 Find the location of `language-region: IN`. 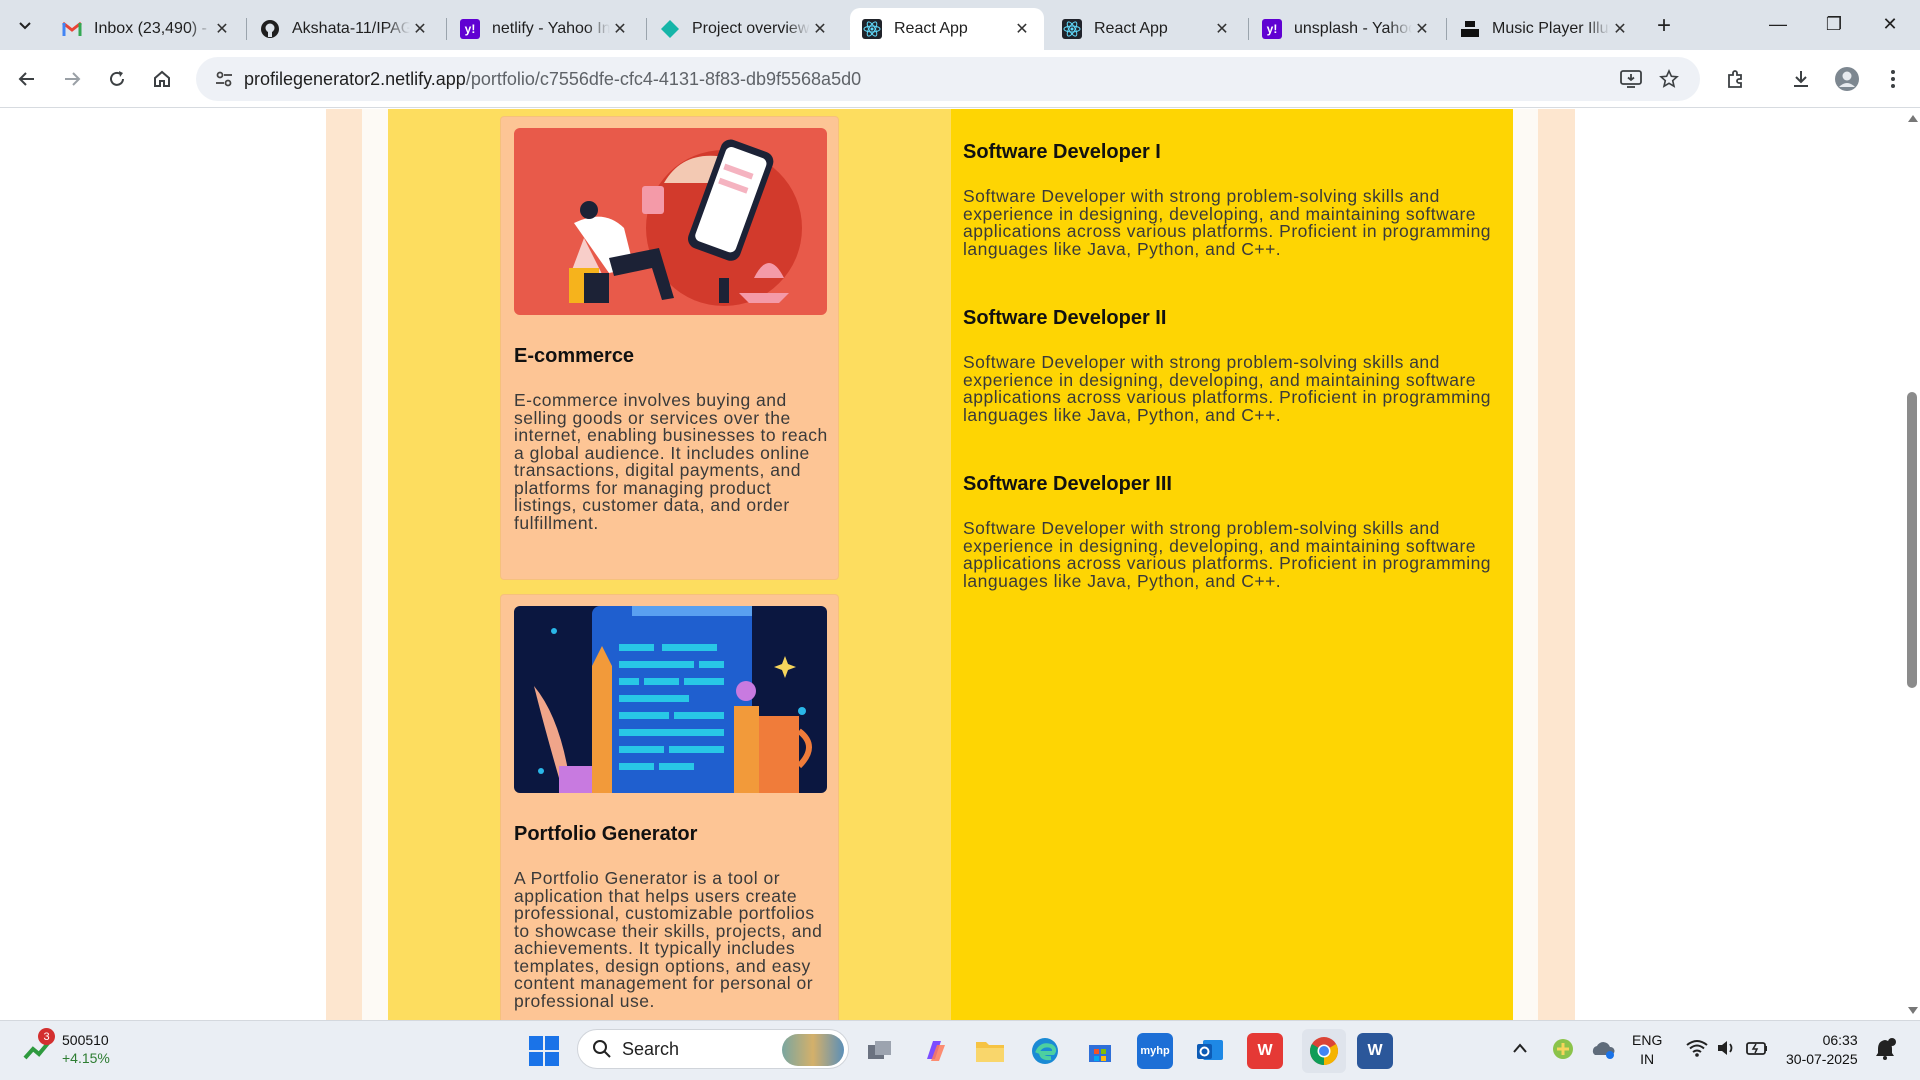

language-region: IN is located at coordinates (1647, 1059).